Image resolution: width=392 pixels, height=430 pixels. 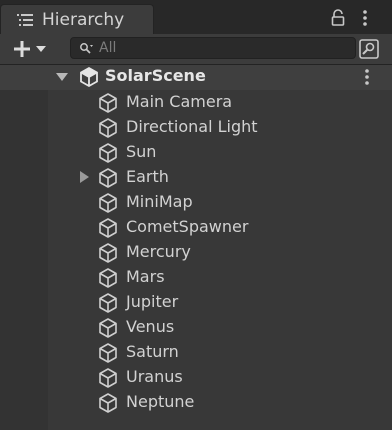 What do you see at coordinates (196, 17) in the screenshot?
I see `tab-bar: Hierarchy` at bounding box center [196, 17].